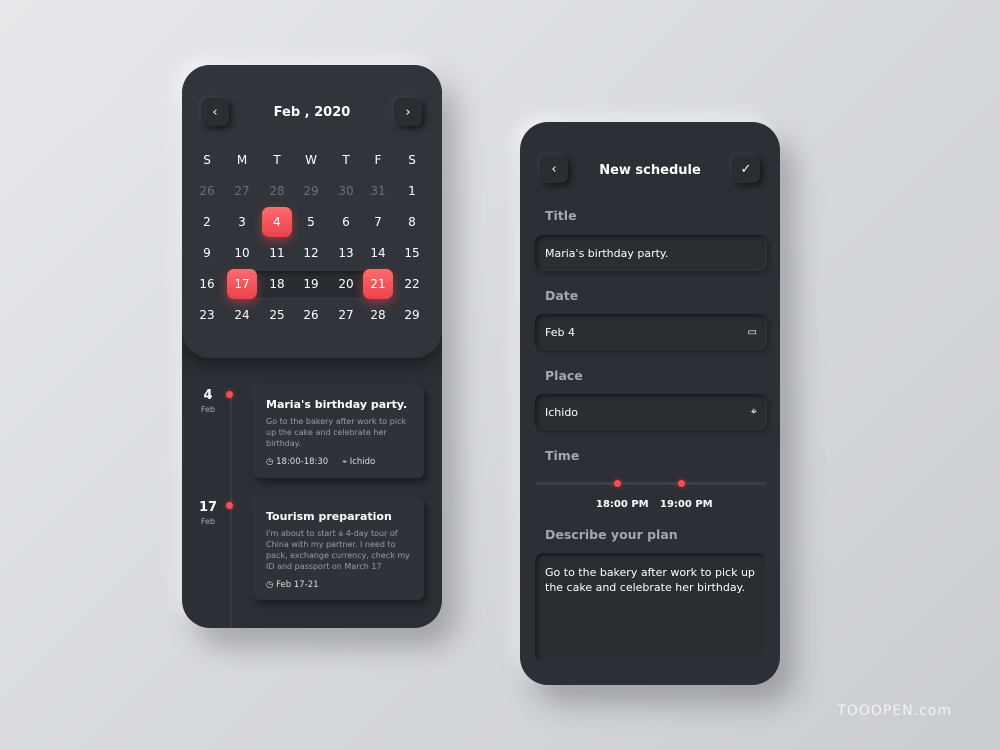  Describe the element at coordinates (894, 711) in the screenshot. I see `watermark: TOOOPEN.com` at that location.